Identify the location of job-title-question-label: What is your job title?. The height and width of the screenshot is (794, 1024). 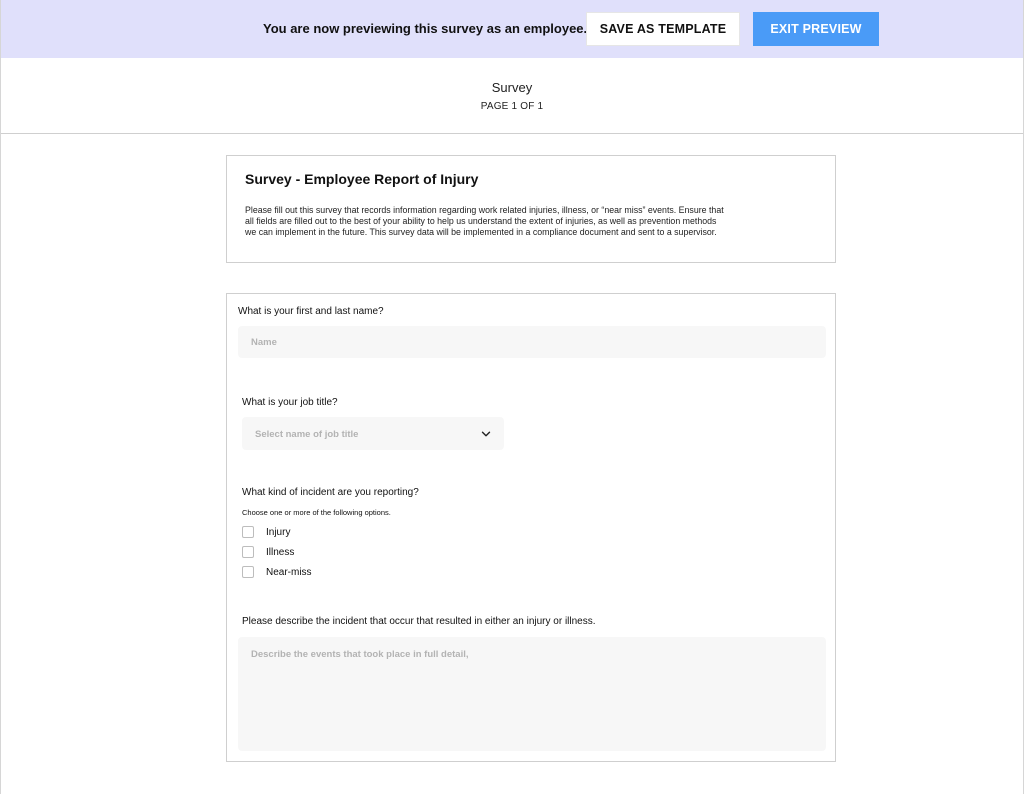
(290, 402).